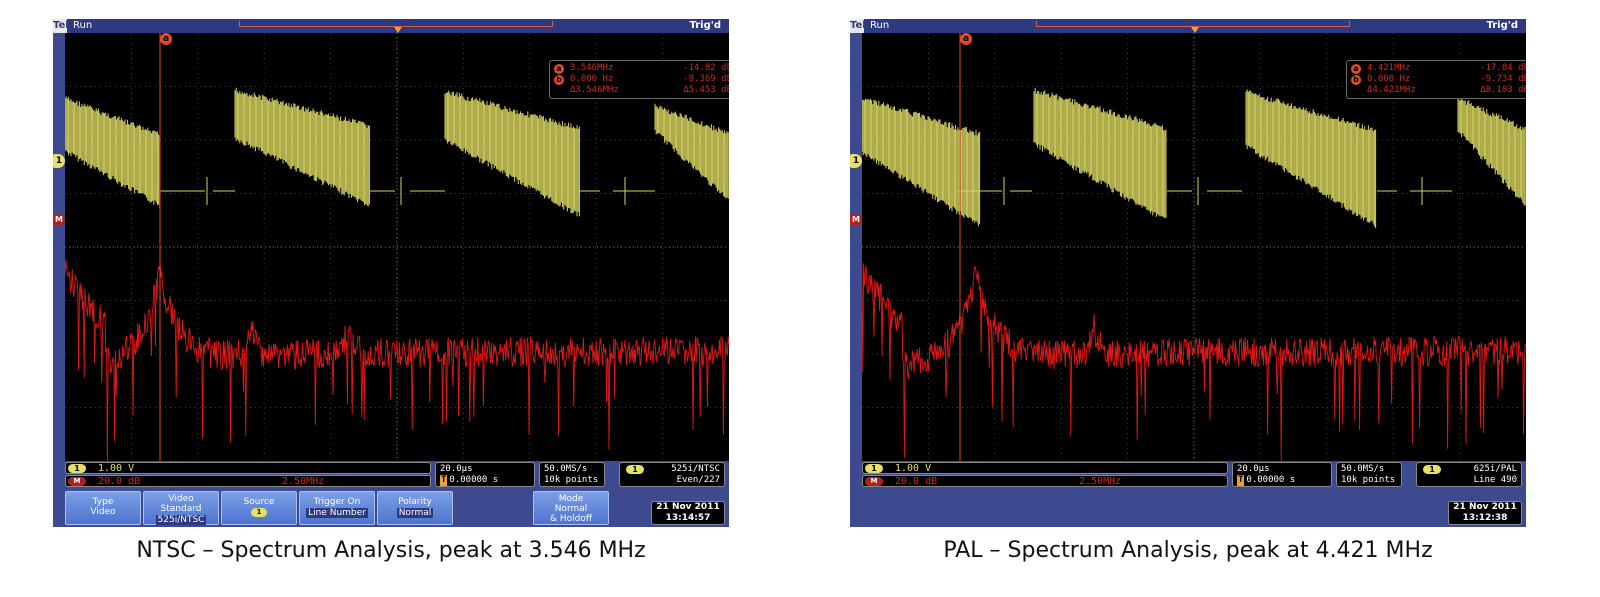 This screenshot has width=1600, height=597. Describe the element at coordinates (641, 68) in the screenshot. I see `cursor-a-readout: a 3.546MHz -14.82 dB` at that location.